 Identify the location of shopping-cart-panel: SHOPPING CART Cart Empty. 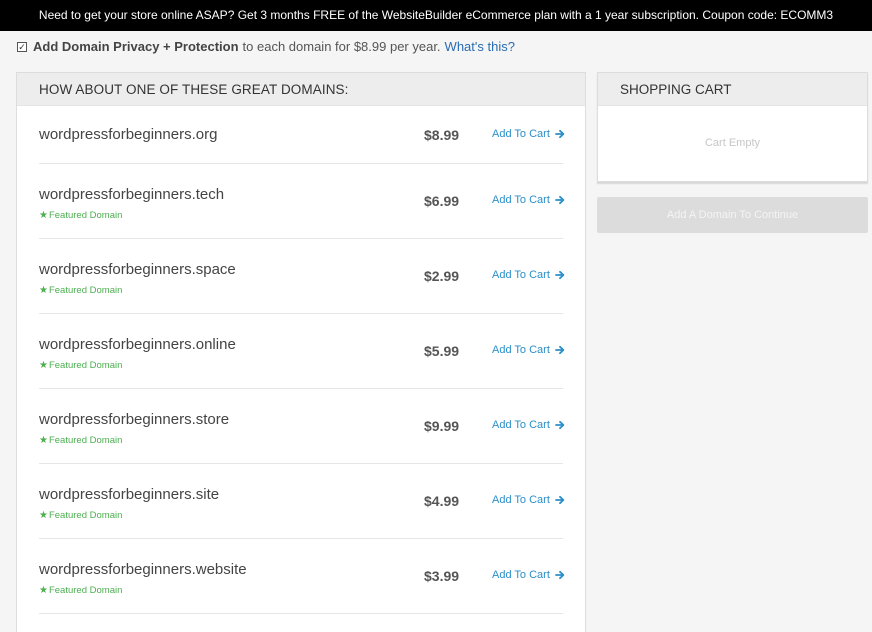
(732, 127).